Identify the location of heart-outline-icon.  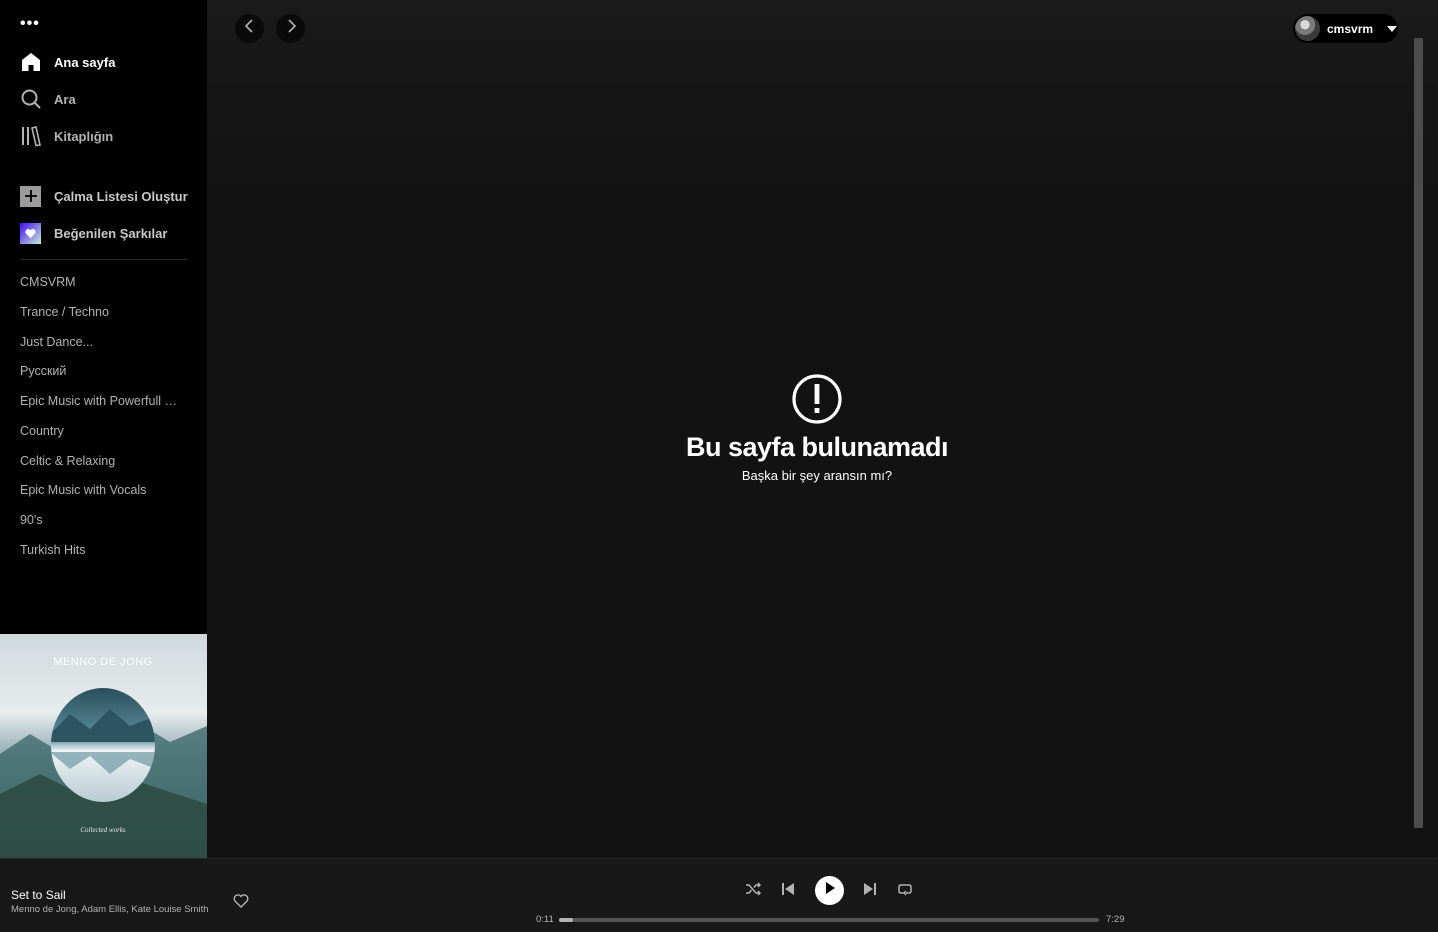
(241, 903).